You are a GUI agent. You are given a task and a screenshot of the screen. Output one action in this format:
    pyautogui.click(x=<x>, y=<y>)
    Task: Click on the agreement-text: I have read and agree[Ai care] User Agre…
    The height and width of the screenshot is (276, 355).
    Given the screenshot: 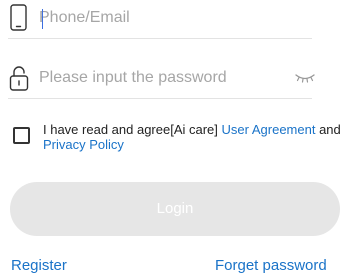 What is the action you would take?
    pyautogui.click(x=199, y=137)
    